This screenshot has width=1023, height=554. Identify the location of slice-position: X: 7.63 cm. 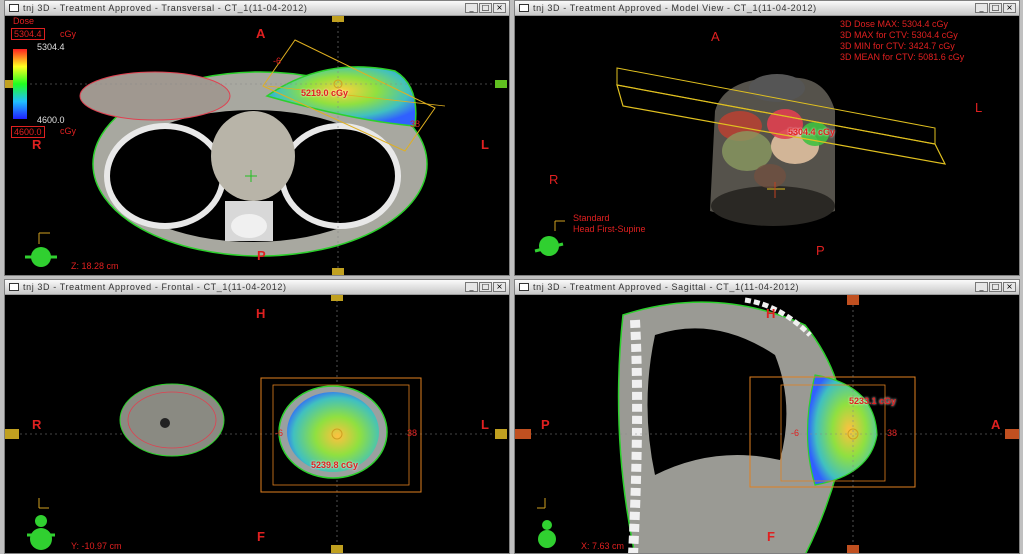
(603, 546).